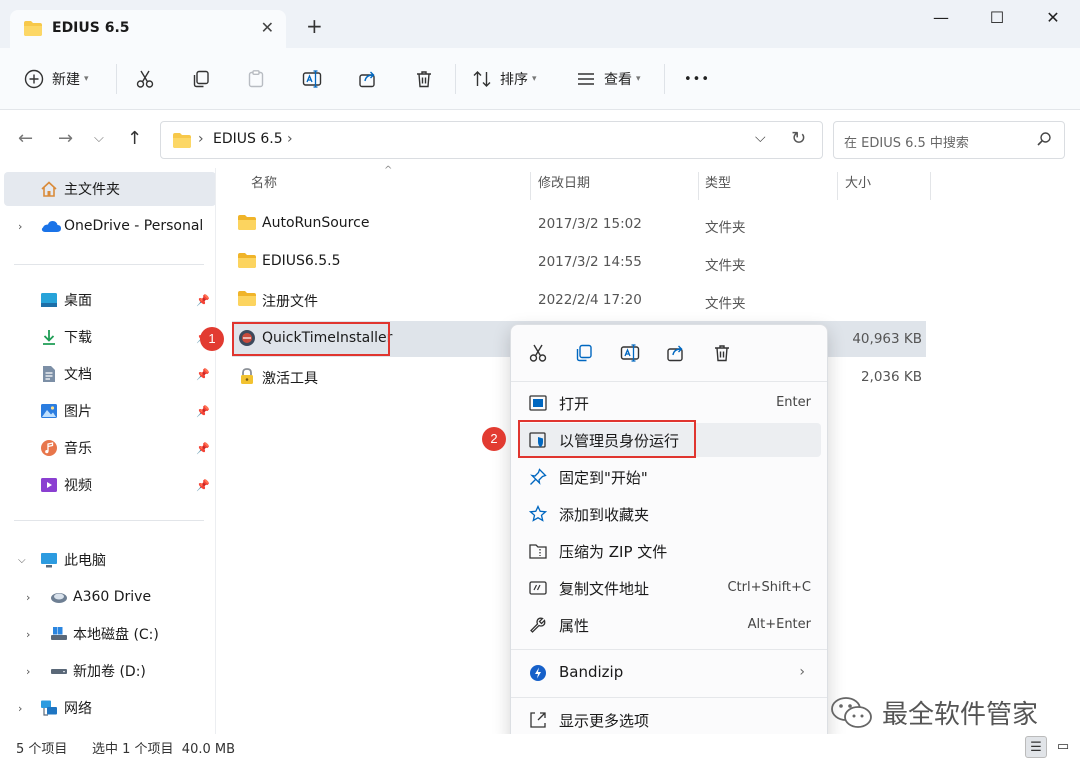 The image size is (1080, 761). Describe the element at coordinates (949, 140) in the screenshot. I see `search-box: 在 EDIUS 6.5 中搜索` at that location.